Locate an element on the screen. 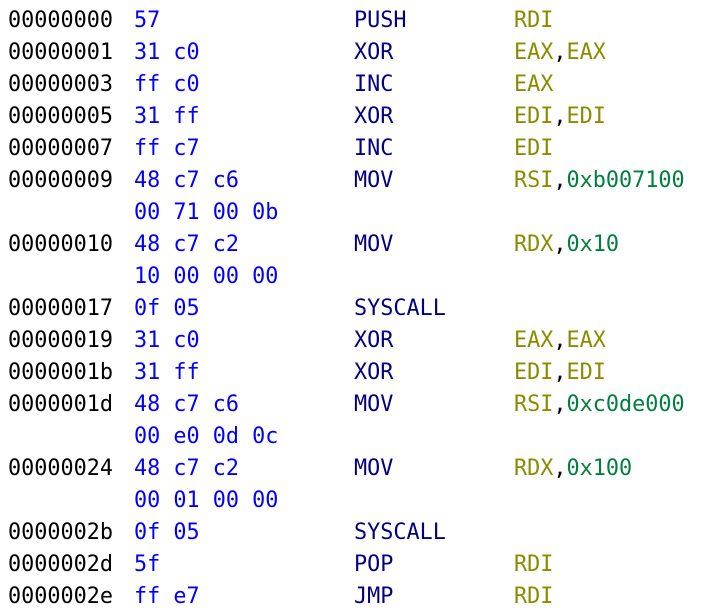 The width and height of the screenshot is (716, 616). address-cell: 00000019 is located at coordinates (60, 340).